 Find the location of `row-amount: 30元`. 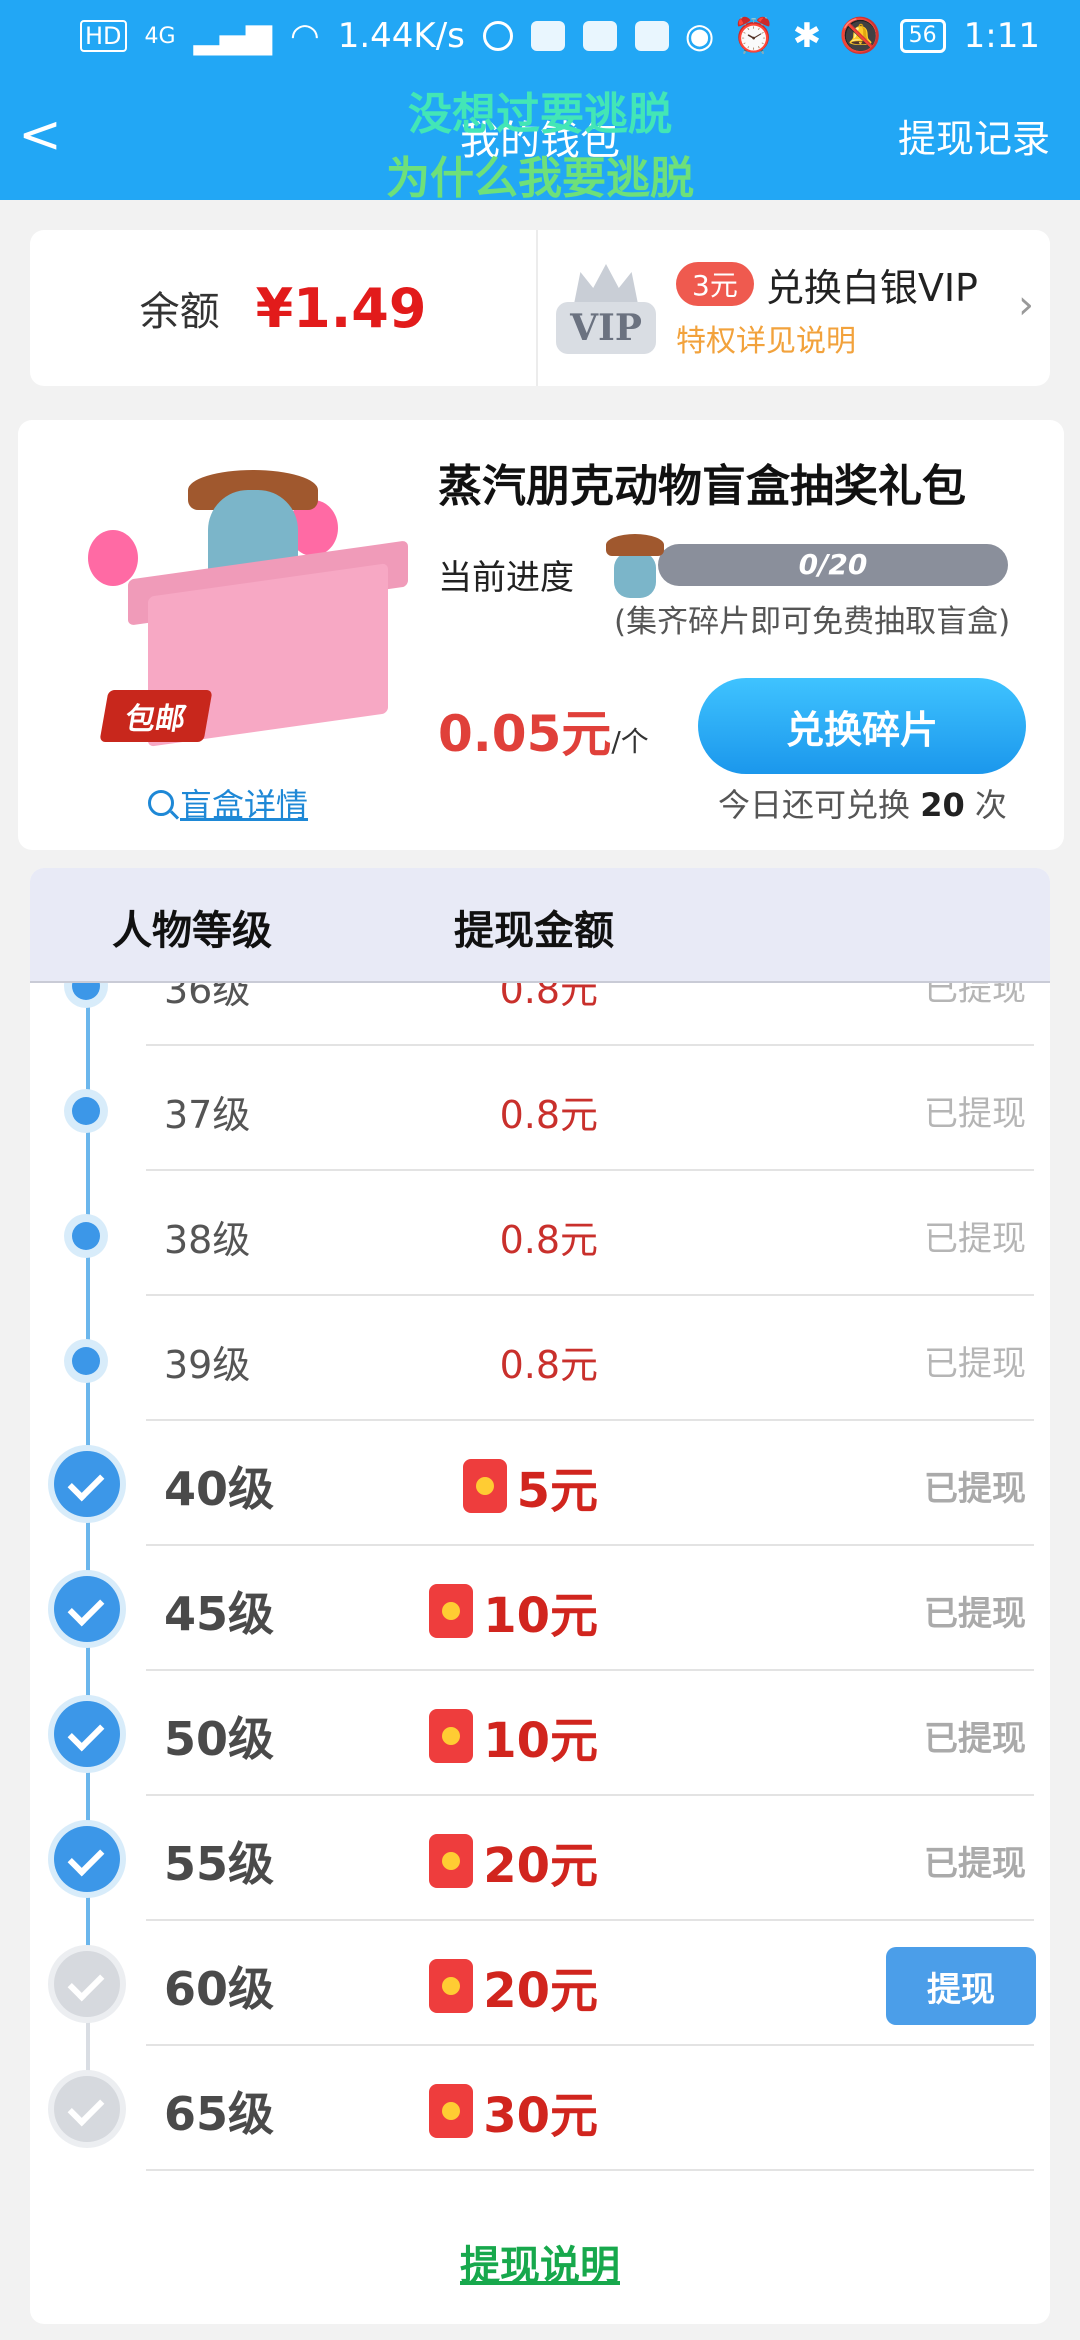

row-amount: 30元 is located at coordinates (540, 2116).